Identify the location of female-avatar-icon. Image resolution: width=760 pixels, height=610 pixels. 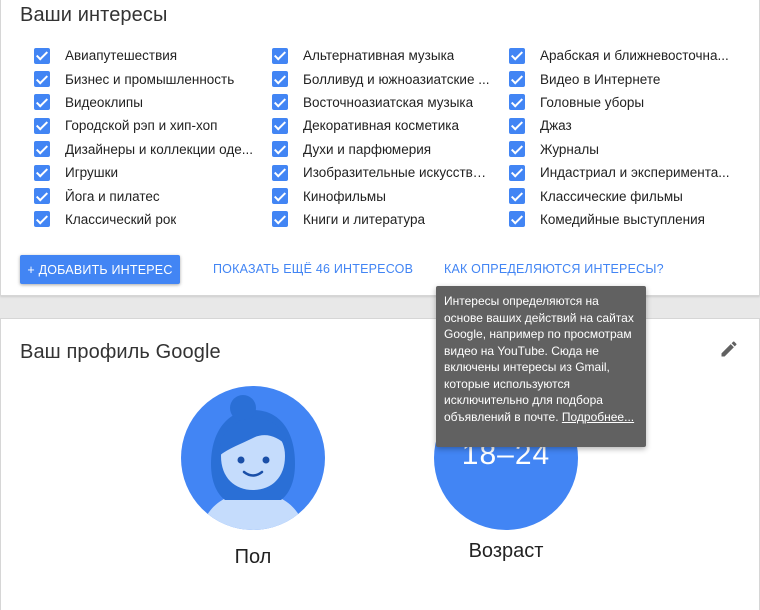
(253, 462).